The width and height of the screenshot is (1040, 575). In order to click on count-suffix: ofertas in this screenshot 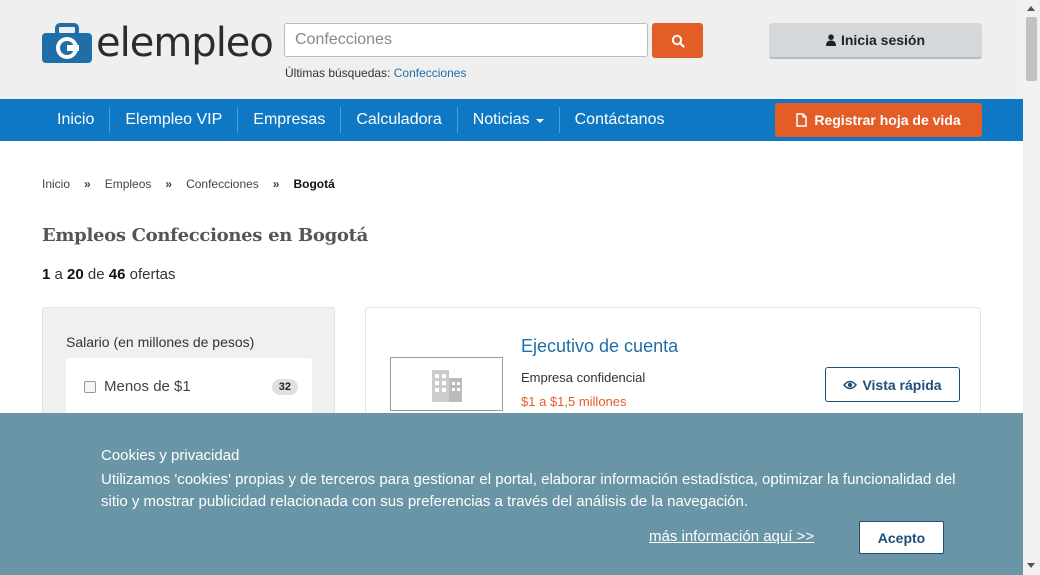, I will do `click(152, 274)`.